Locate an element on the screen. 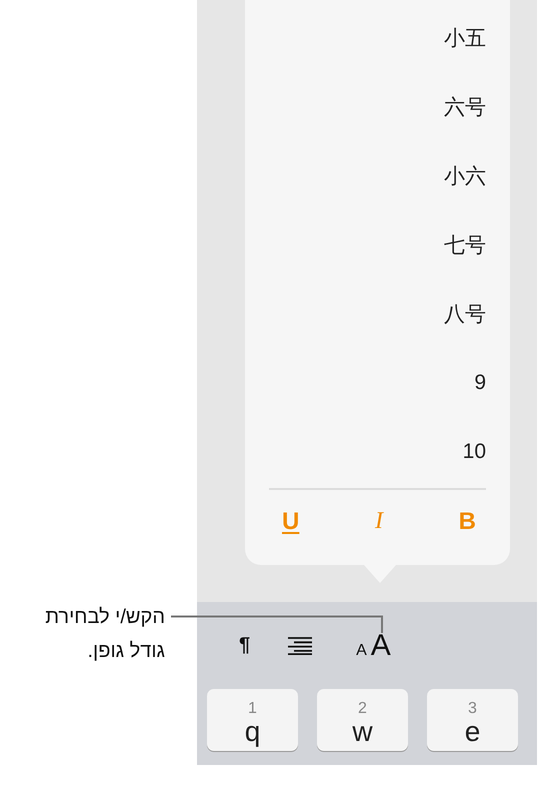 This screenshot has width=540, height=798. keyboard-key: 3 e is located at coordinates (472, 720).